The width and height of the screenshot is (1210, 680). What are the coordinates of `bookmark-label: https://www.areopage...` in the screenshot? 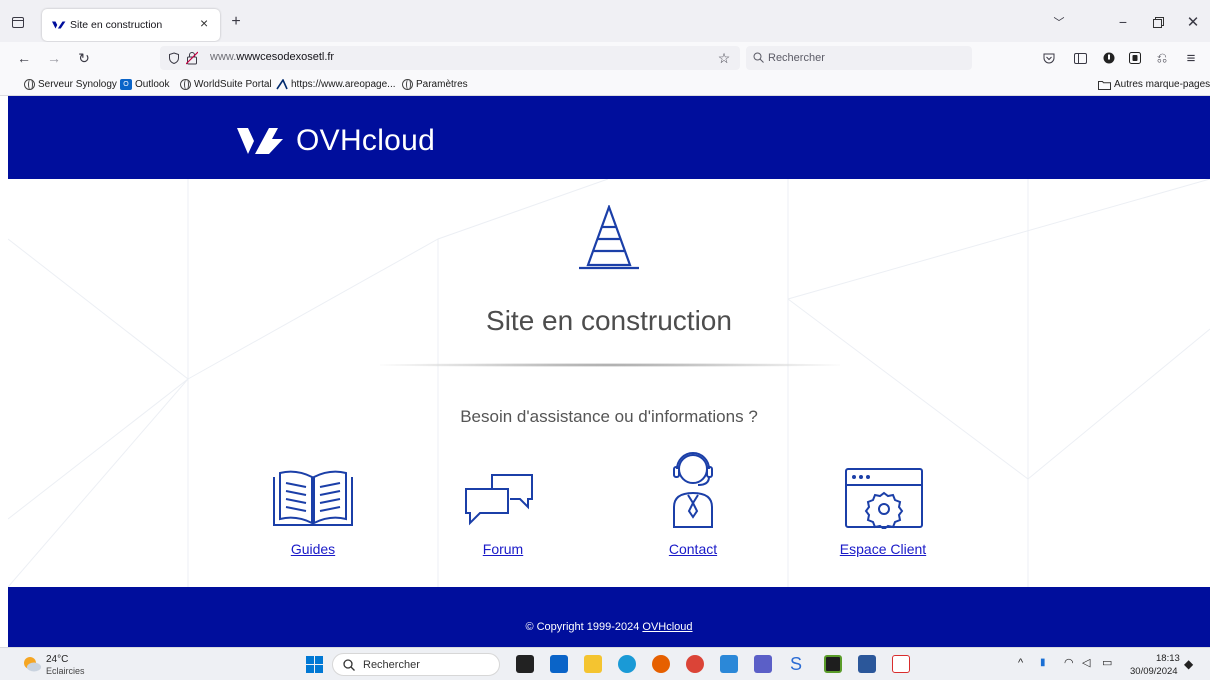 It's located at (343, 84).